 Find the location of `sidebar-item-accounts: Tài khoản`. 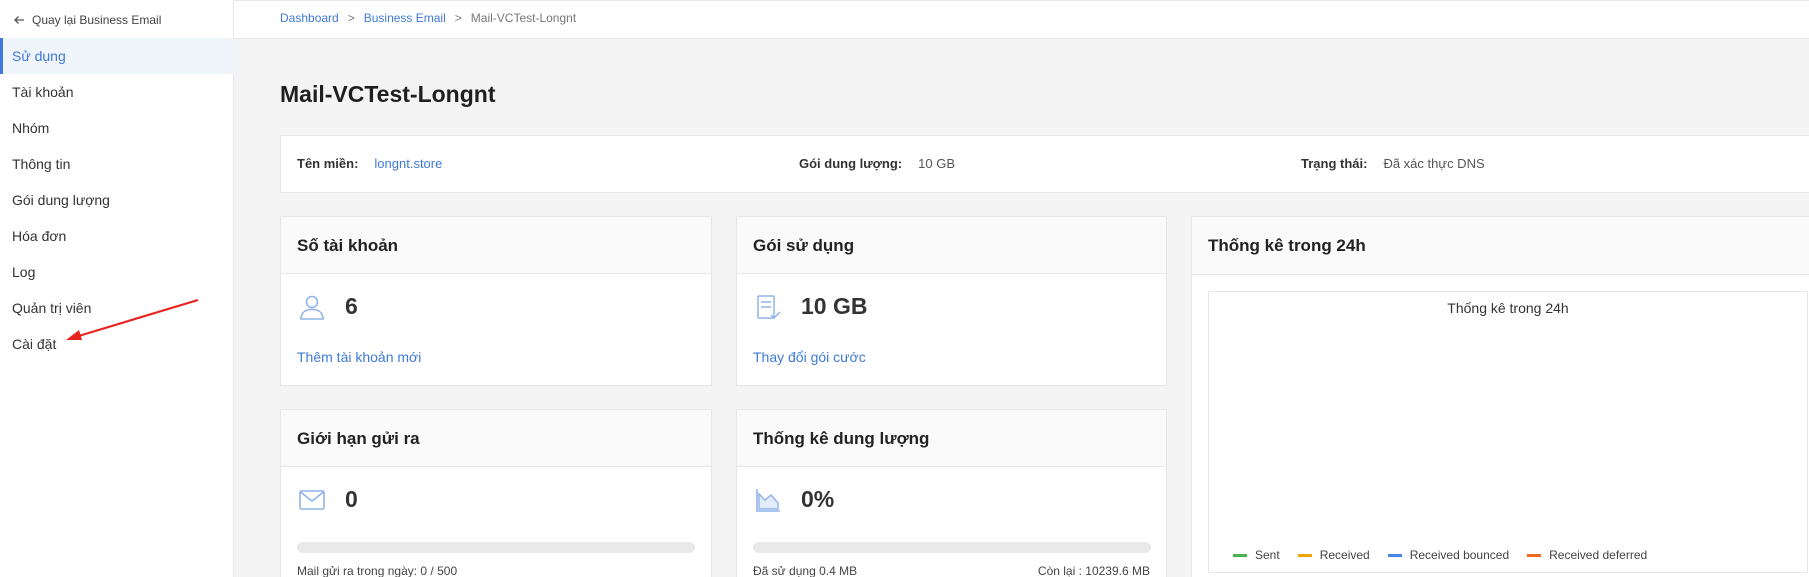

sidebar-item-accounts: Tài khoản is located at coordinates (117, 92).